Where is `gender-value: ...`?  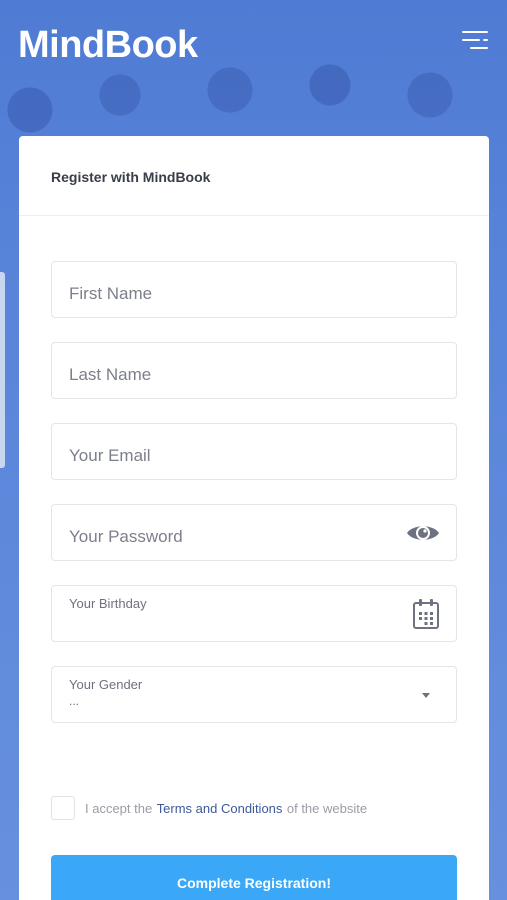 gender-value: ... is located at coordinates (74, 701).